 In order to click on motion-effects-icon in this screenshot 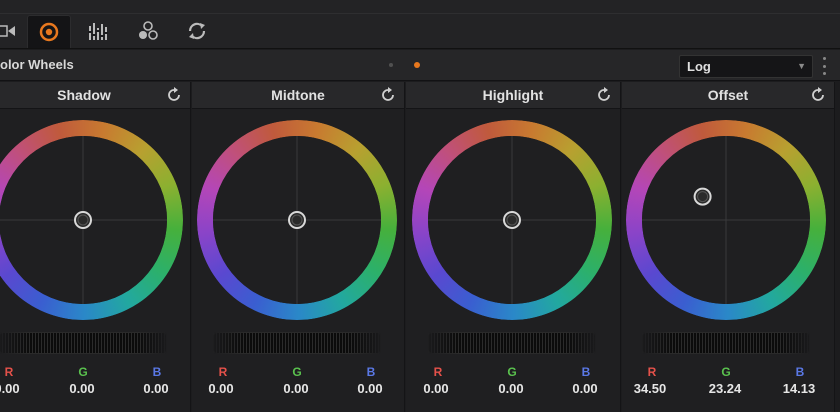, I will do `click(197, 31)`.